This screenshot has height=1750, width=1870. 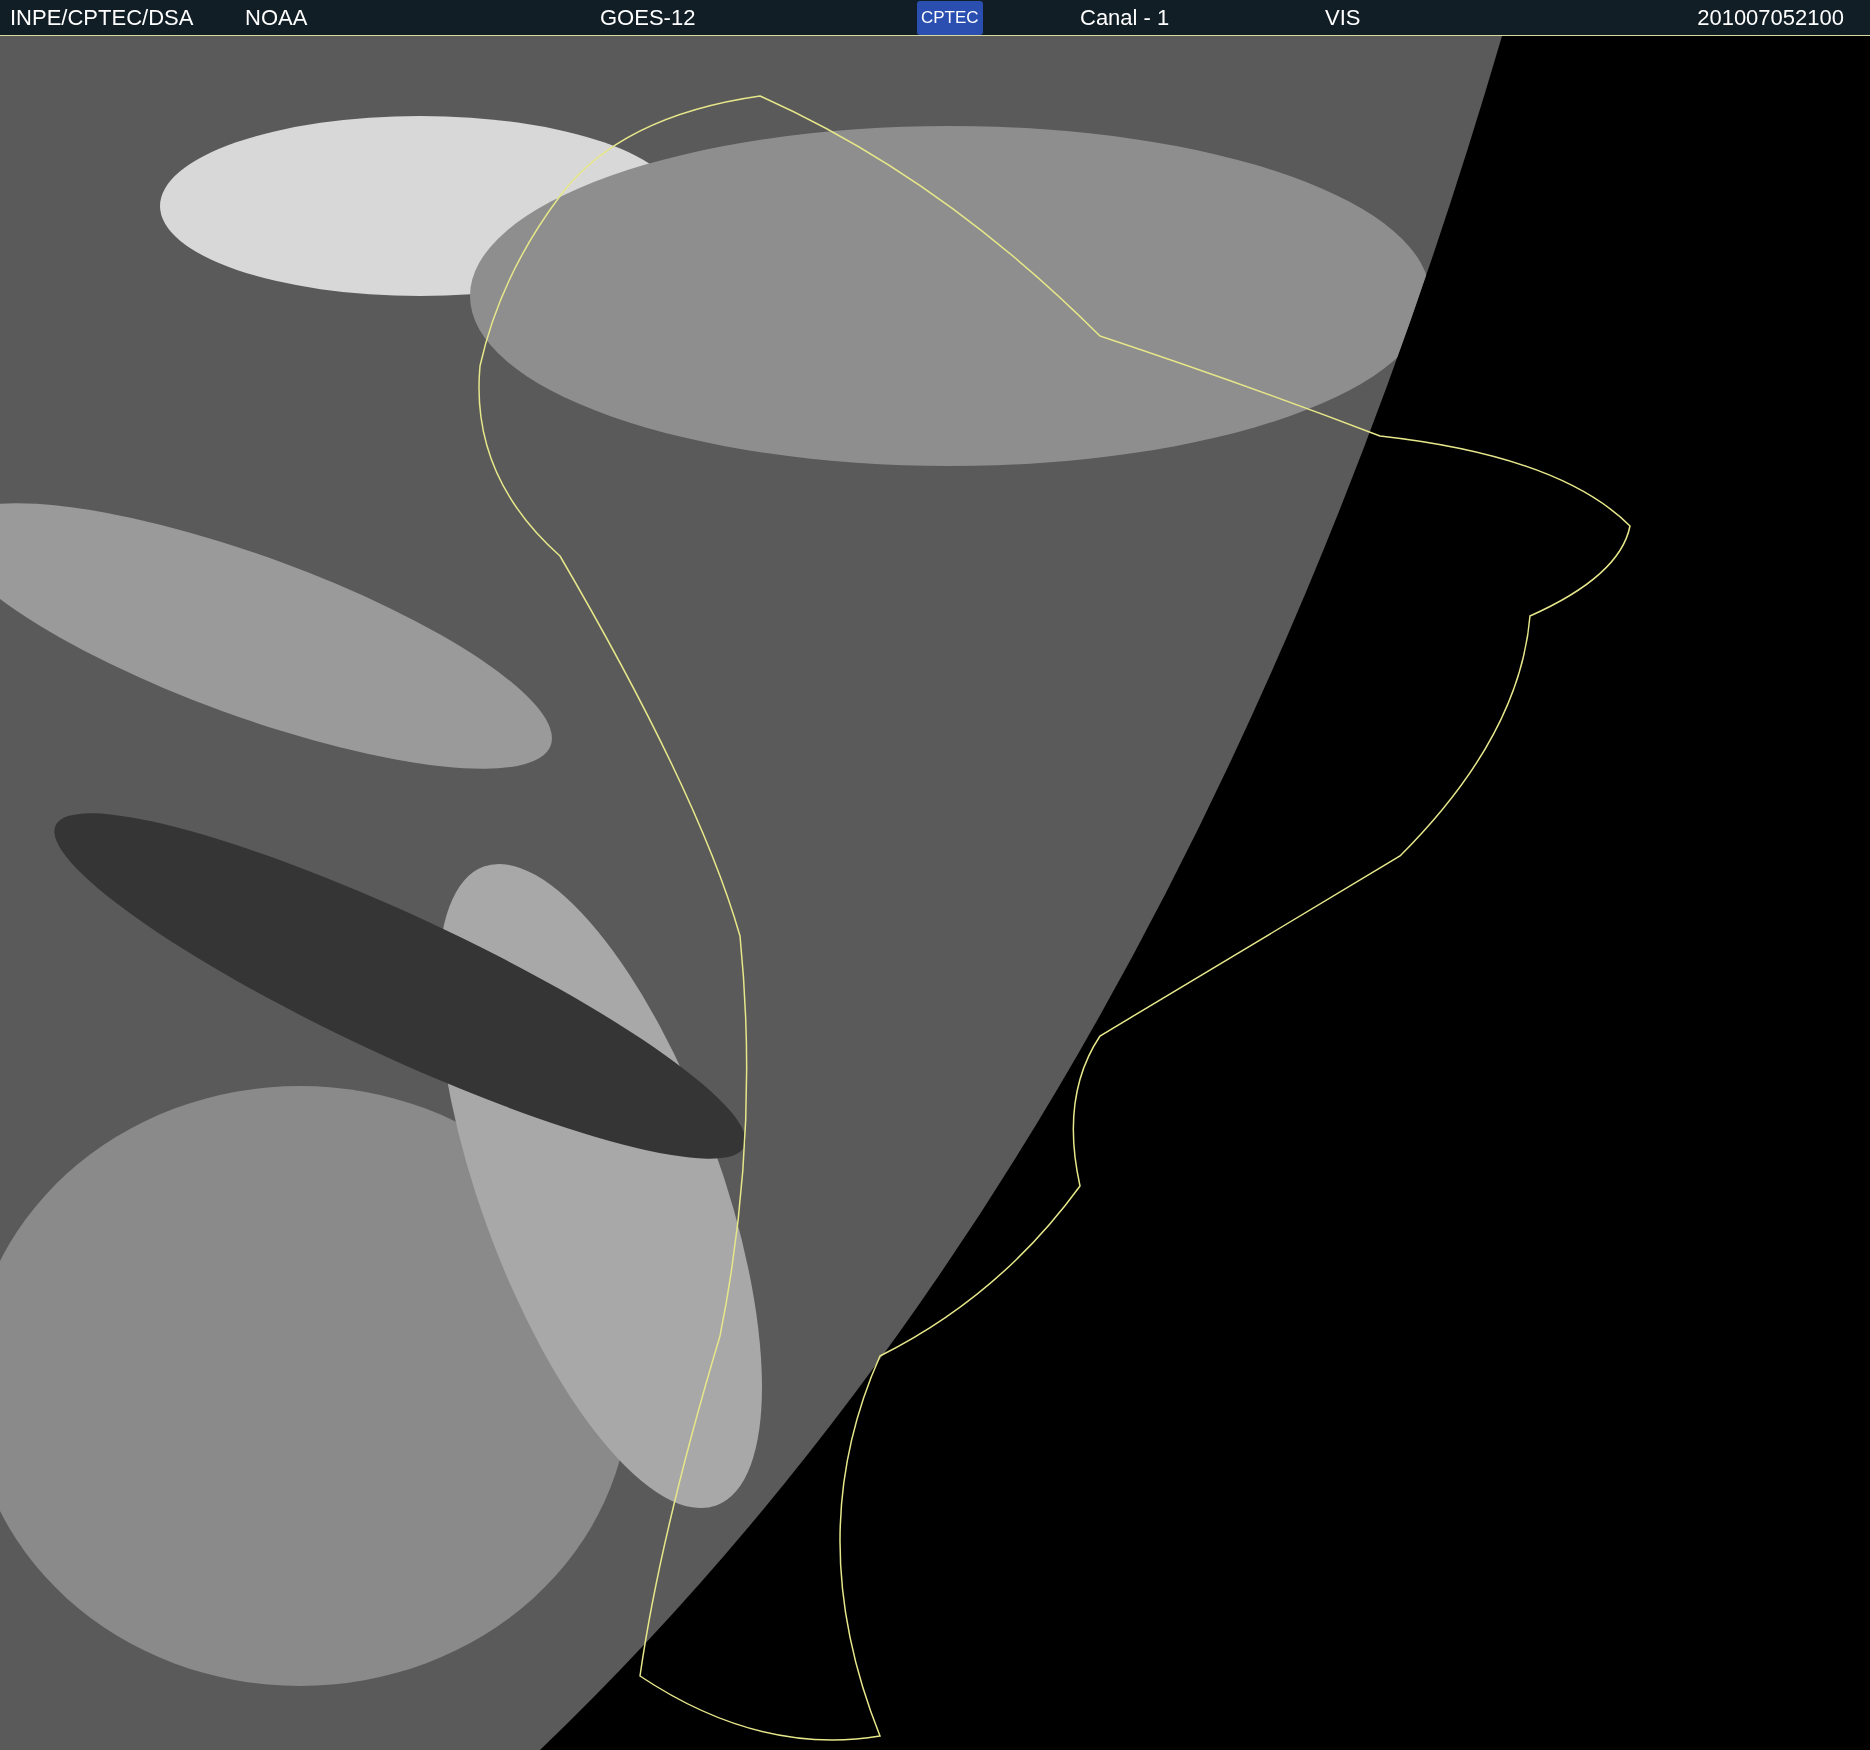 I want to click on logo: CPTEC, so click(x=950, y=17).